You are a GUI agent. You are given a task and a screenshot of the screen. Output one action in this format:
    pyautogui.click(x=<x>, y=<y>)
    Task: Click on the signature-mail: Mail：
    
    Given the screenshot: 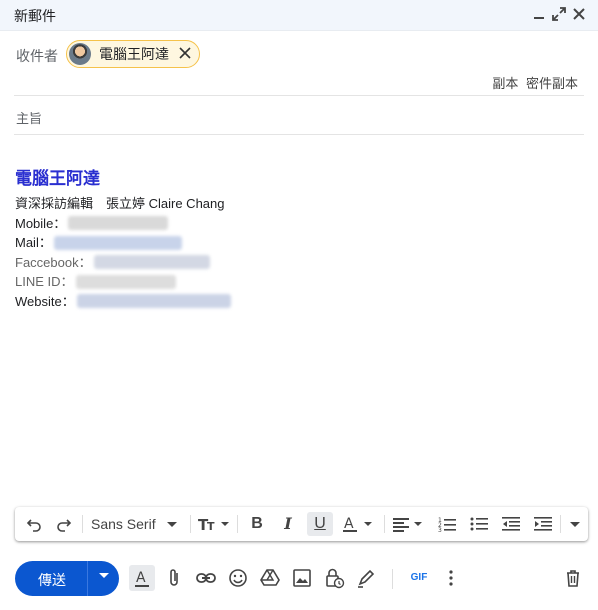 What is the action you would take?
    pyautogui.click(x=123, y=243)
    